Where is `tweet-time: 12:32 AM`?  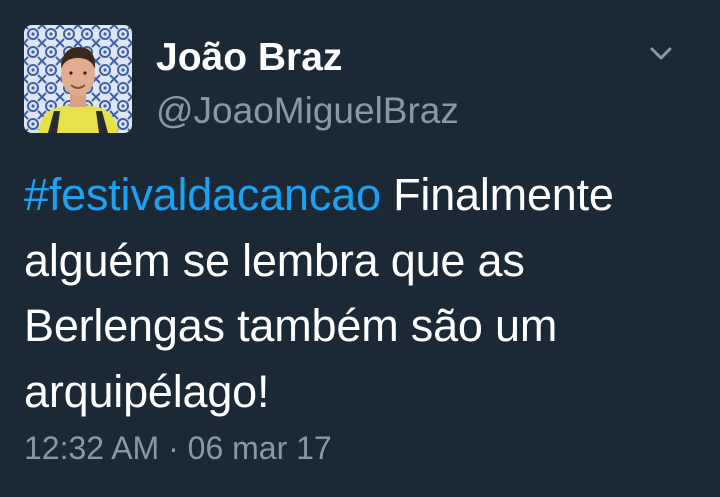
tweet-time: 12:32 AM is located at coordinates (92, 448).